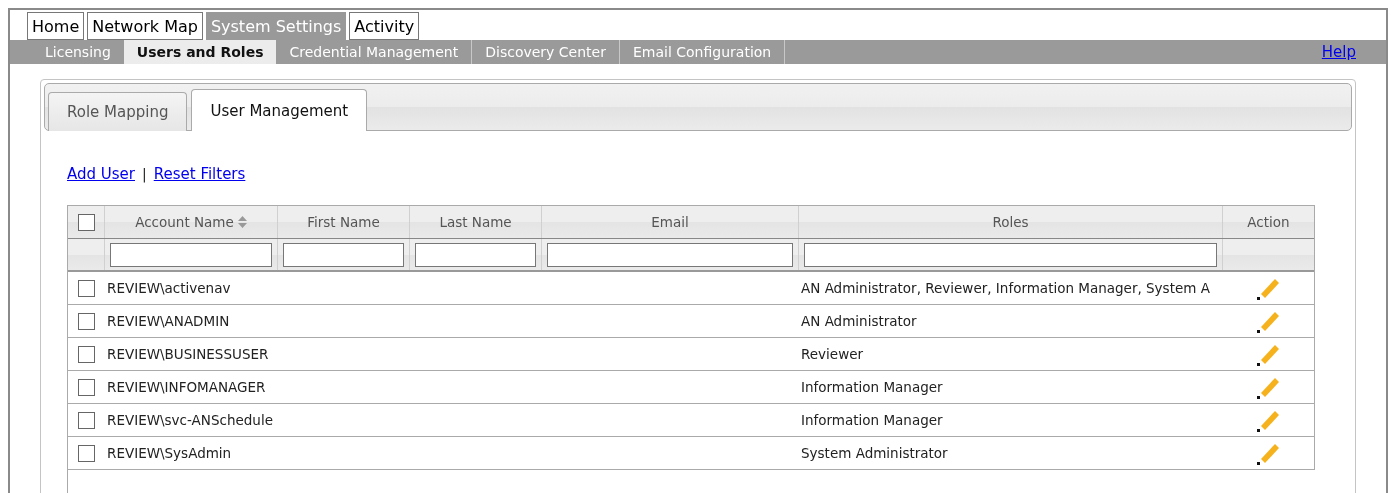 The image size is (1391, 493). Describe the element at coordinates (118, 111) in the screenshot. I see `panel-tab: Role Mapping` at that location.